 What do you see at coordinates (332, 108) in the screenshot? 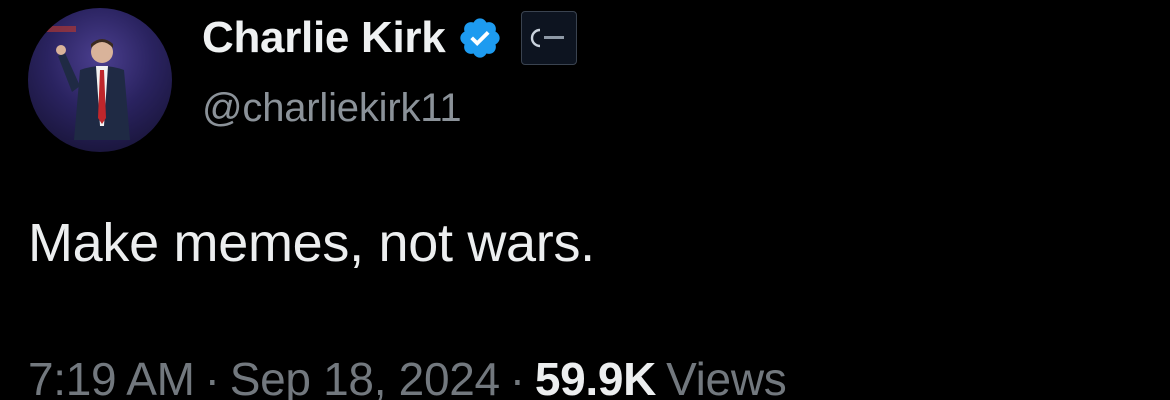
I see `author-handle: @charliekirk11` at bounding box center [332, 108].